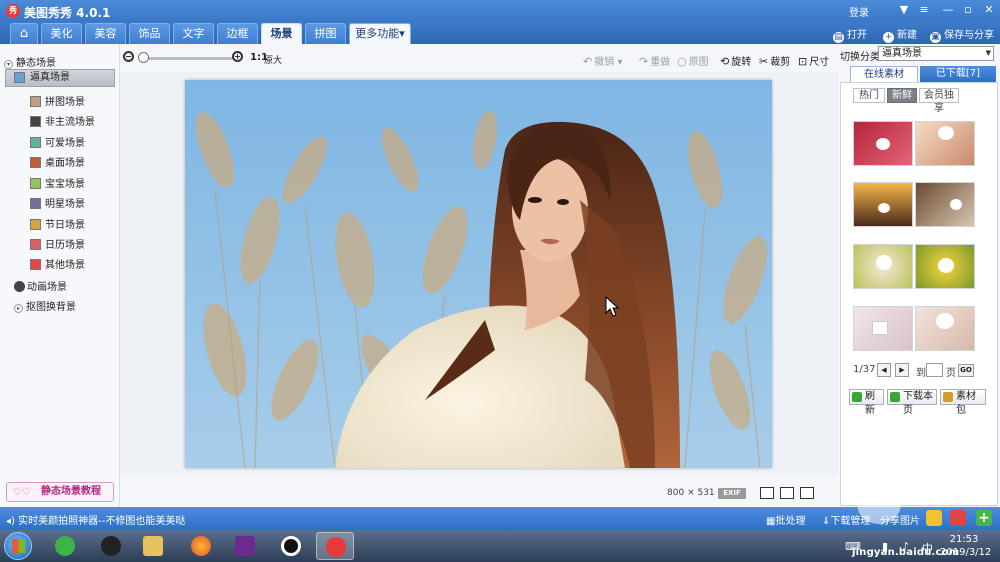 The height and width of the screenshot is (562, 1000). I want to click on speaker-icon: ◂), so click(10, 521).